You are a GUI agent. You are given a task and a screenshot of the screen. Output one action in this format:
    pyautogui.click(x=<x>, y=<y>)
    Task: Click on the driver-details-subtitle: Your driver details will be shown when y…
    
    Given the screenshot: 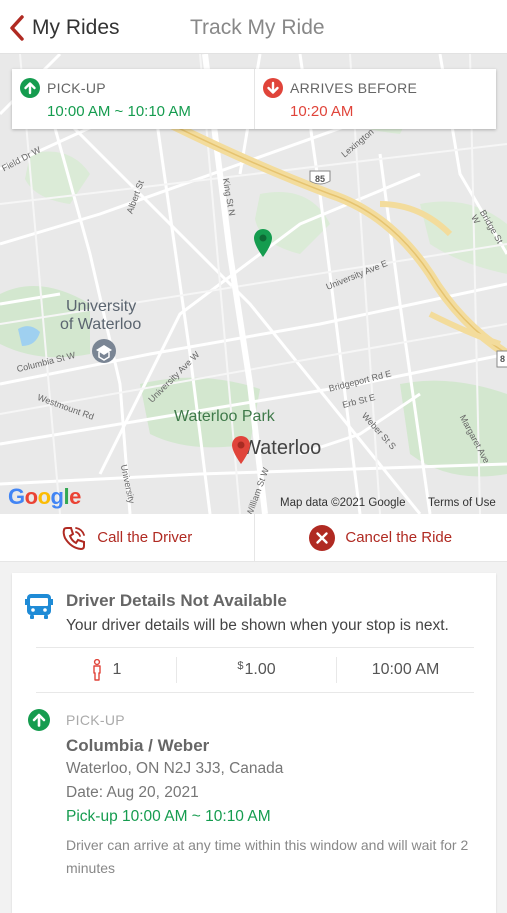 What is the action you would take?
    pyautogui.click(x=257, y=626)
    